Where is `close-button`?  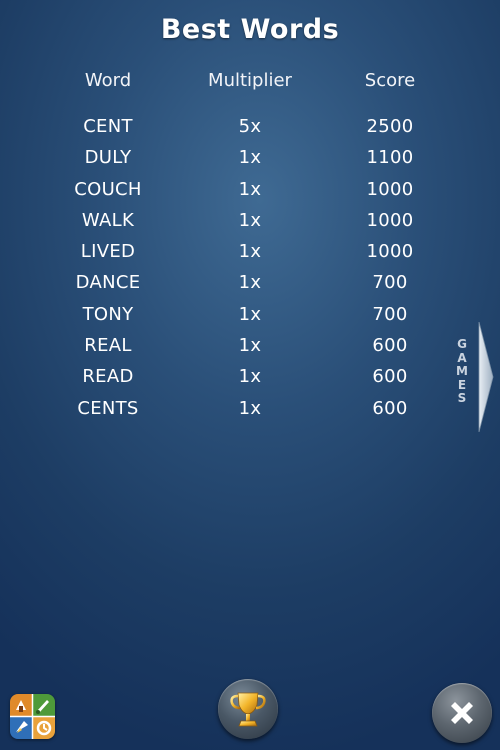
close-button is located at coordinates (462, 713).